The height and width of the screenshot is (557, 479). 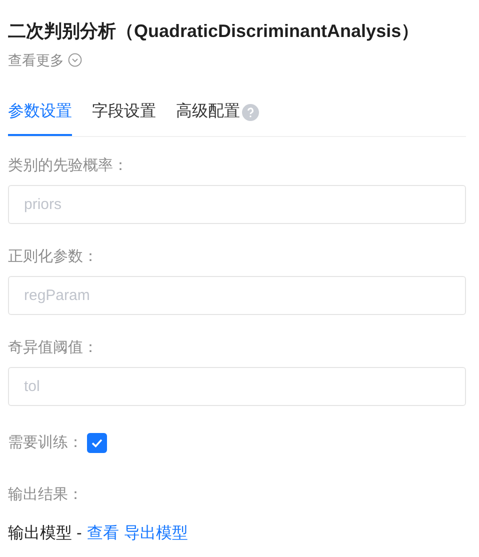 I want to click on field-label: 正则化参数：, so click(x=53, y=257).